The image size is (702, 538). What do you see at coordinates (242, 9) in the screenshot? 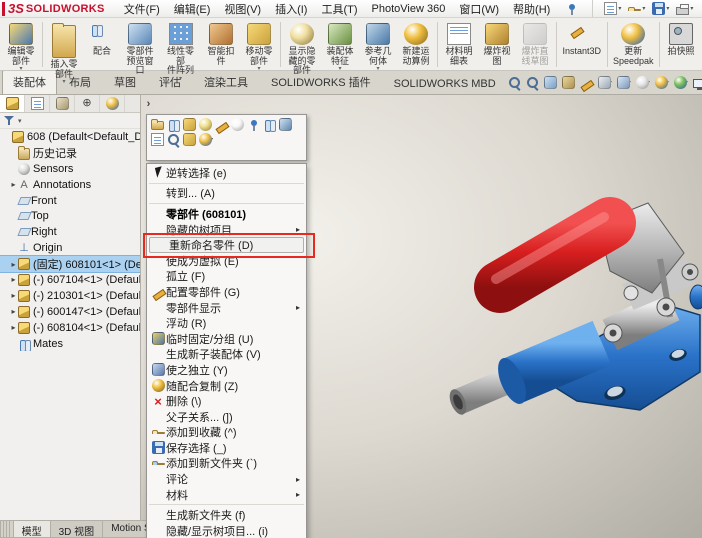
I see `menu-item-视图(V): 视图(V)` at bounding box center [242, 9].